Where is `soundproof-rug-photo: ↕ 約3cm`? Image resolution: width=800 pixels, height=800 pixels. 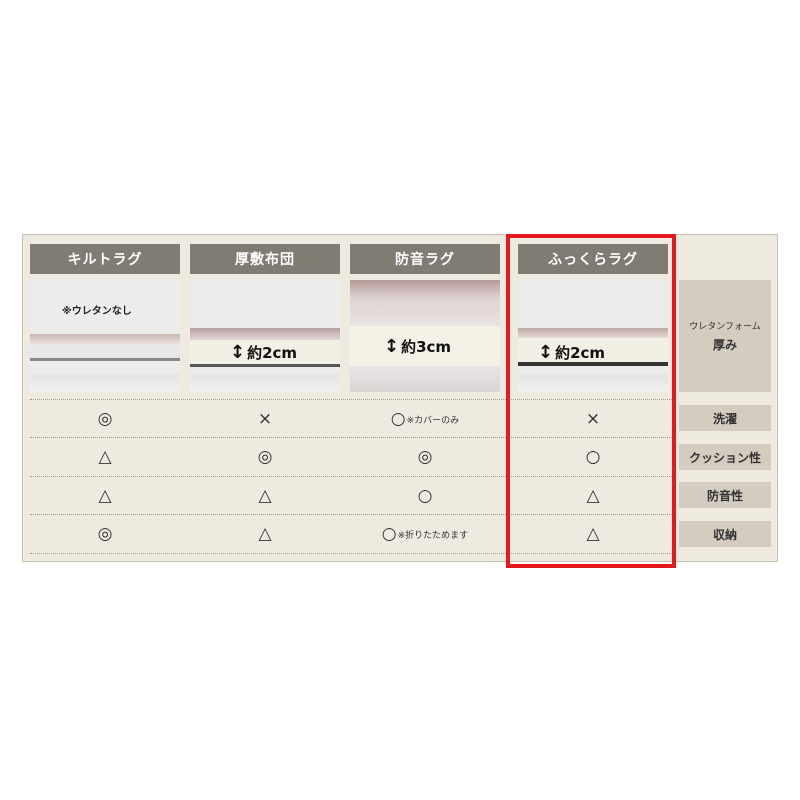
soundproof-rug-photo: ↕ 約3cm is located at coordinates (425, 336).